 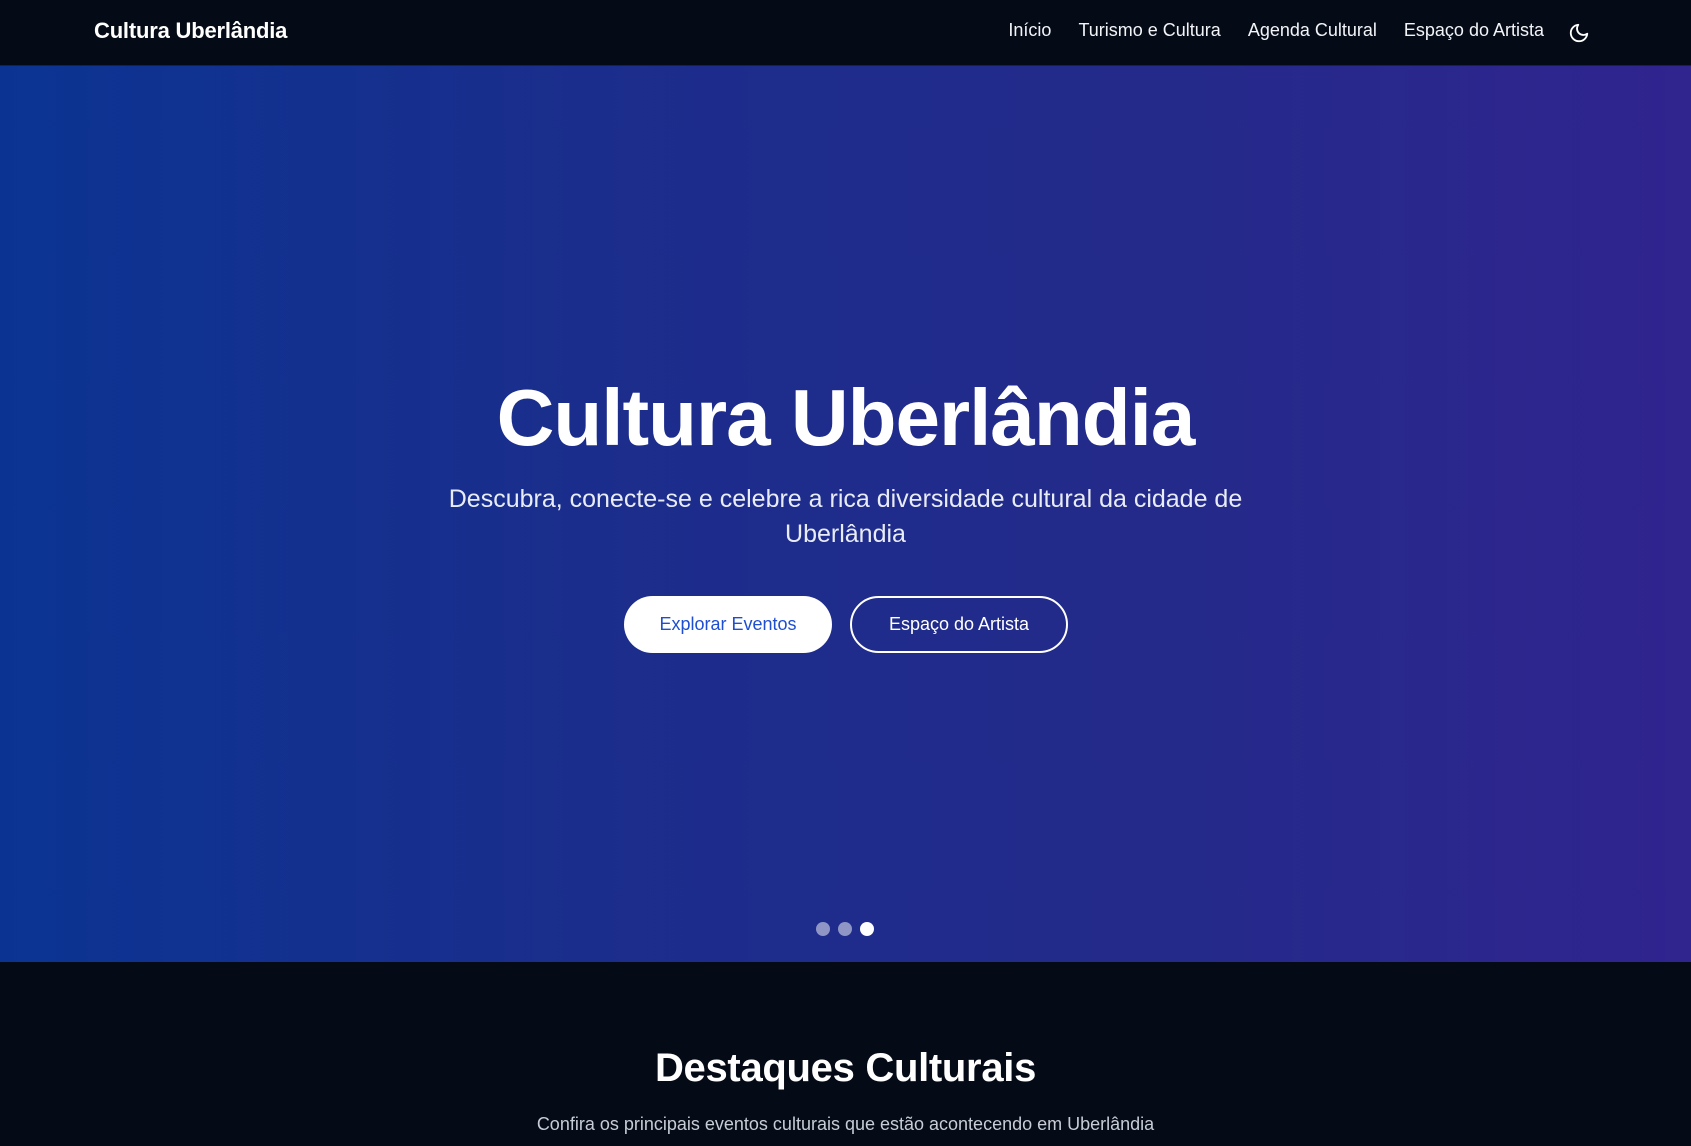 I want to click on nav-link-espaco-do-artista: Espaço do Artista, so click(x=1474, y=30).